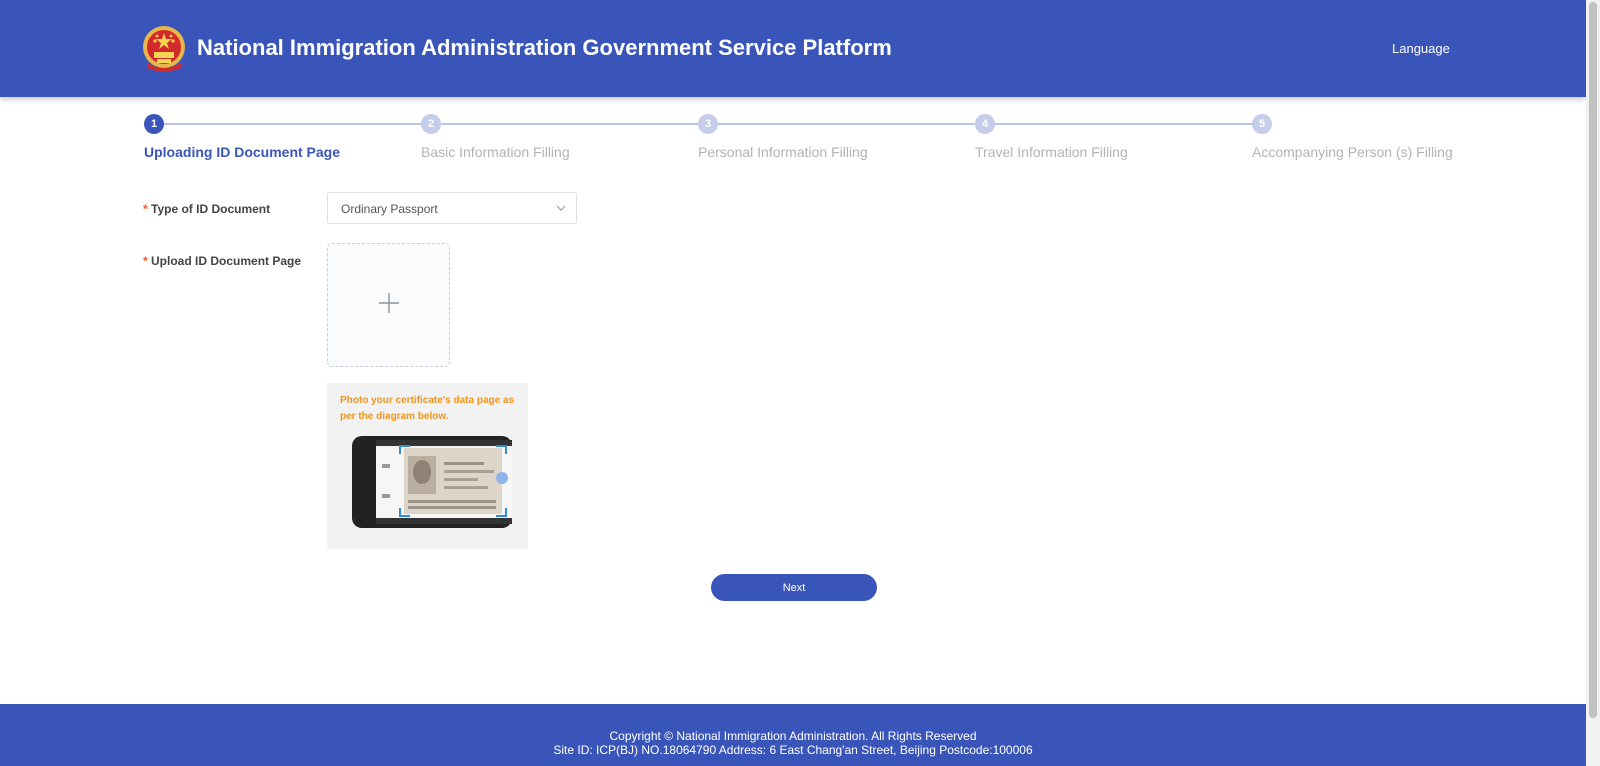  What do you see at coordinates (708, 124) in the screenshot?
I see `step-3-marker: 3` at bounding box center [708, 124].